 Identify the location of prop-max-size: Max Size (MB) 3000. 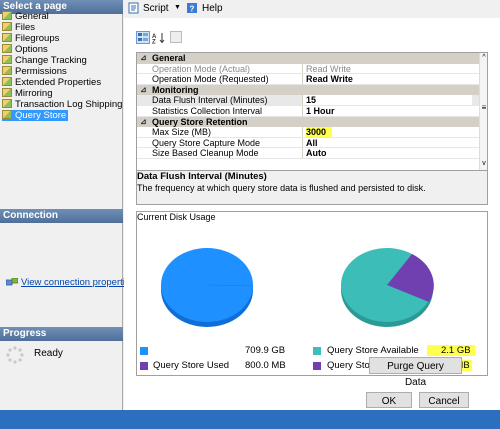
(308, 132).